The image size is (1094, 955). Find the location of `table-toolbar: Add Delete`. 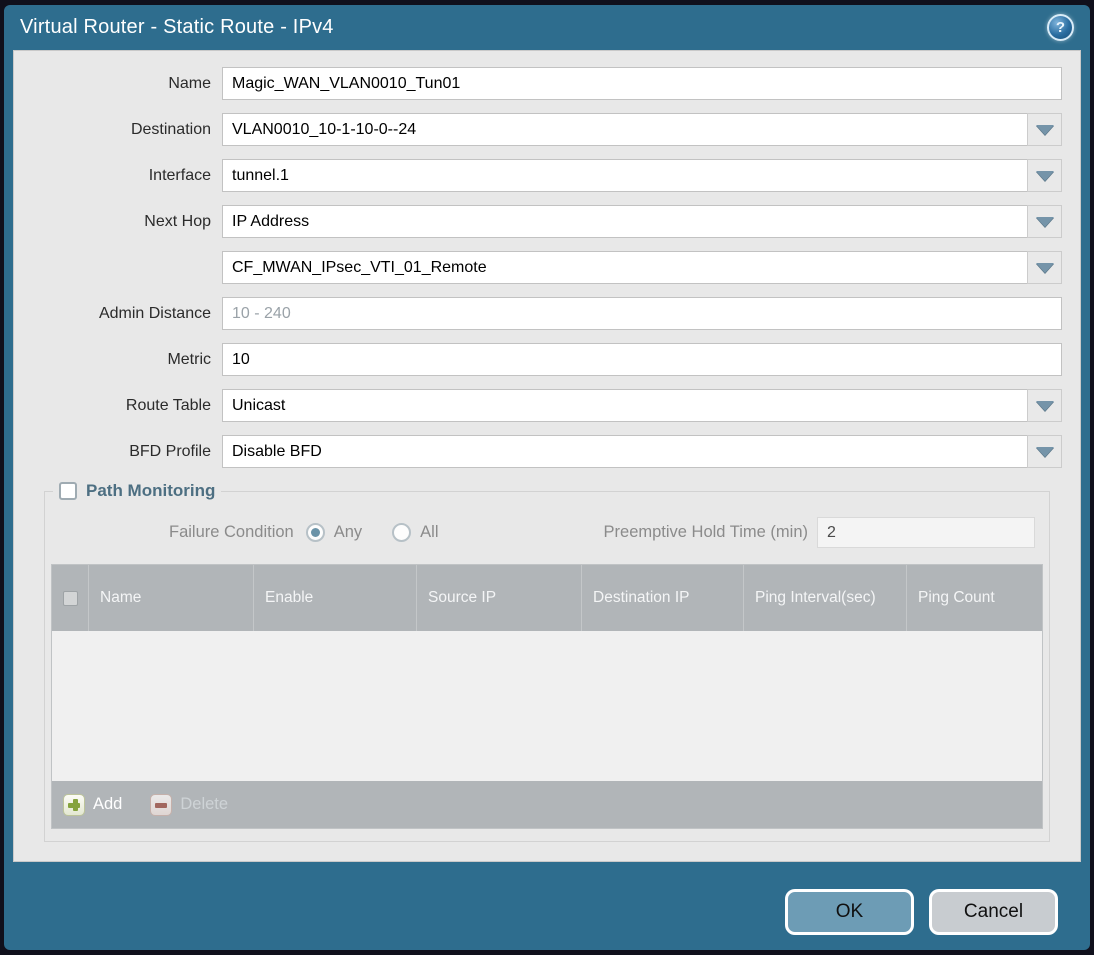

table-toolbar: Add Delete is located at coordinates (547, 804).